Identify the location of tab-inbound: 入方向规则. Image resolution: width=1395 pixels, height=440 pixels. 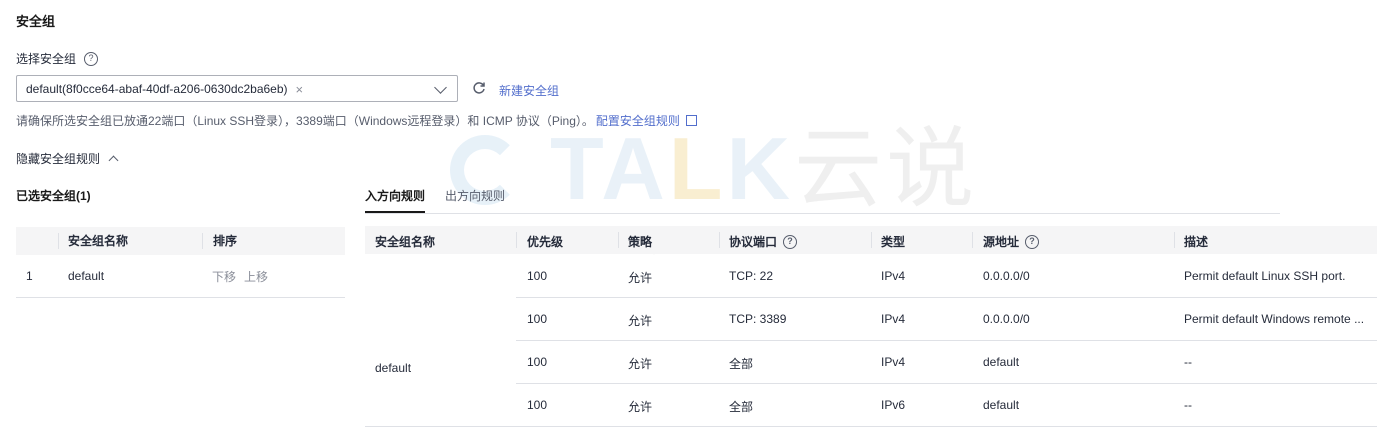
(395, 200).